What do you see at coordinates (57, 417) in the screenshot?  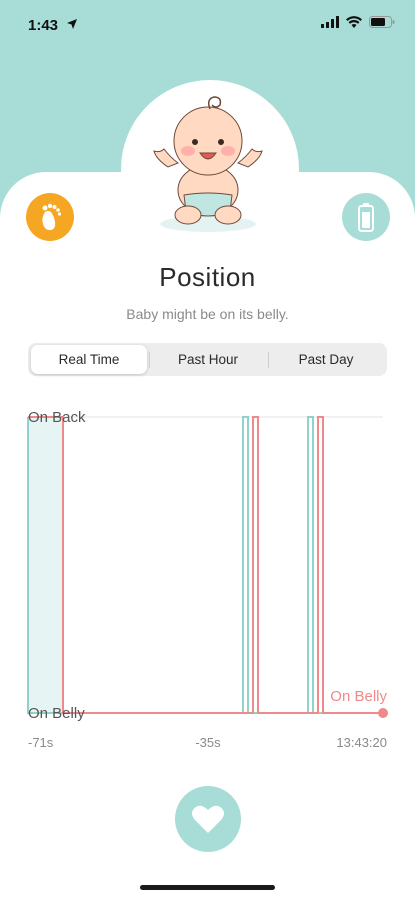 I see `y-label-on-back: On Back` at bounding box center [57, 417].